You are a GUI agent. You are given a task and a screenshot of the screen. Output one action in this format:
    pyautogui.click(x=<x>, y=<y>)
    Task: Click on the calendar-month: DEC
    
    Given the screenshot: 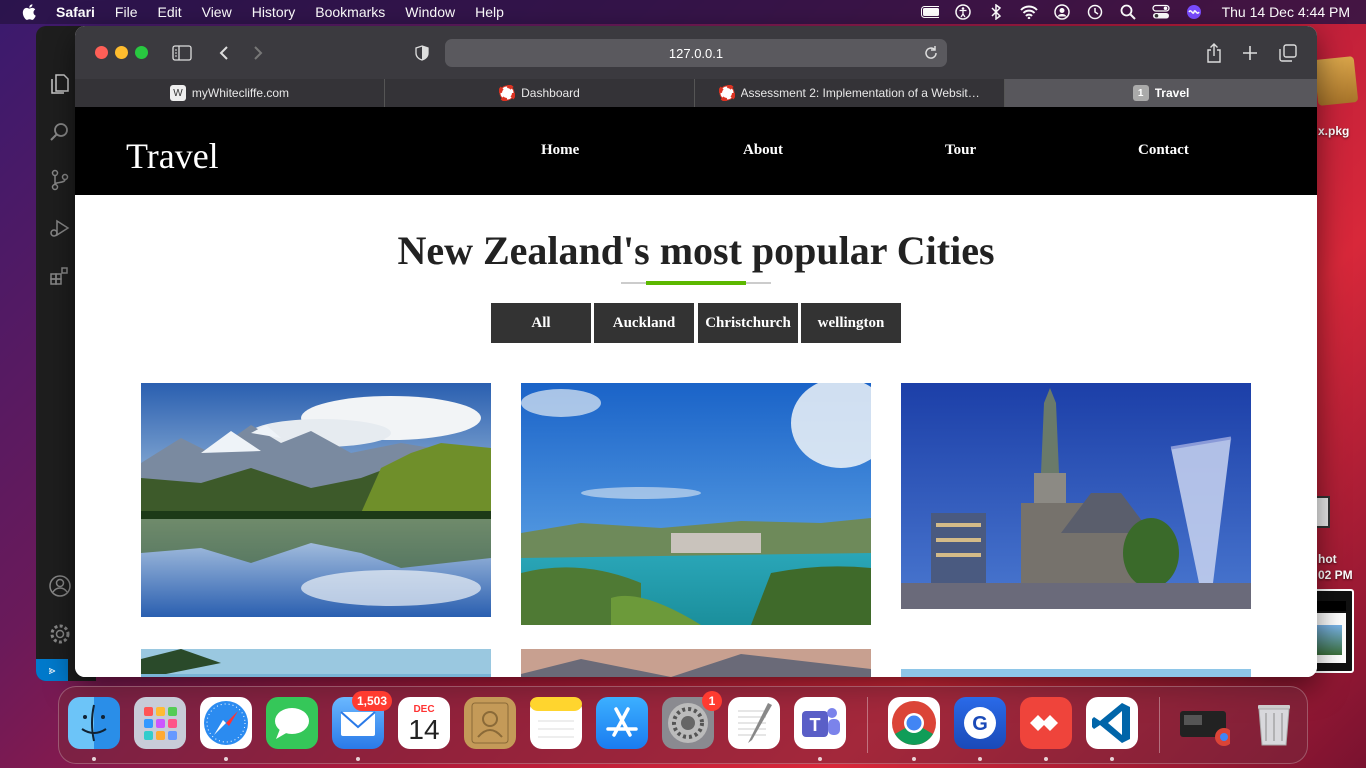 What is the action you would take?
    pyautogui.click(x=424, y=709)
    